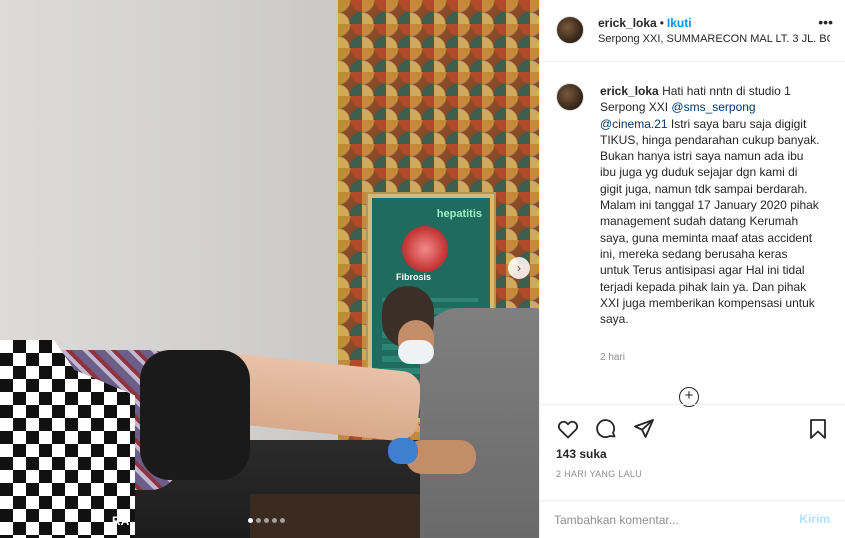 The height and width of the screenshot is (538, 845). I want to click on photo-watermark: RA, so click(121, 521).